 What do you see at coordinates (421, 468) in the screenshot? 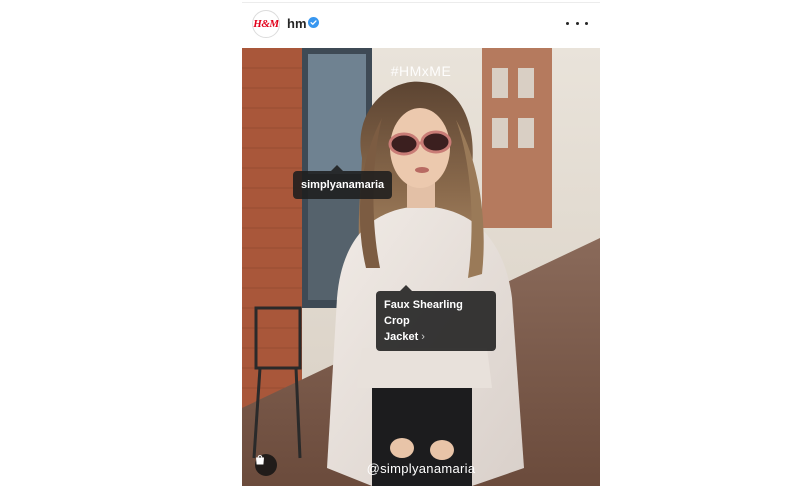
I see `overlay-handle: @simplyanamaria` at bounding box center [421, 468].